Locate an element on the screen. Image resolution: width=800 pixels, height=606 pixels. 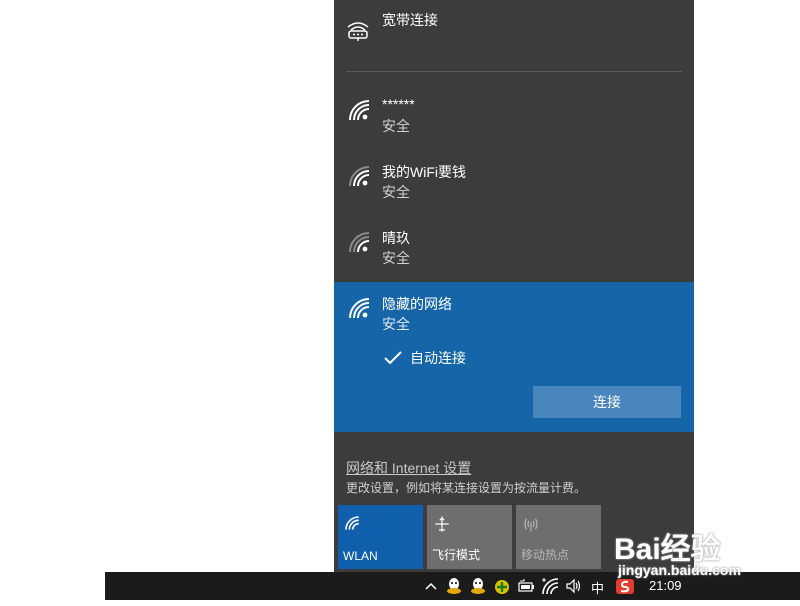
wlan-toggle-tile: WLAN is located at coordinates (380, 537).